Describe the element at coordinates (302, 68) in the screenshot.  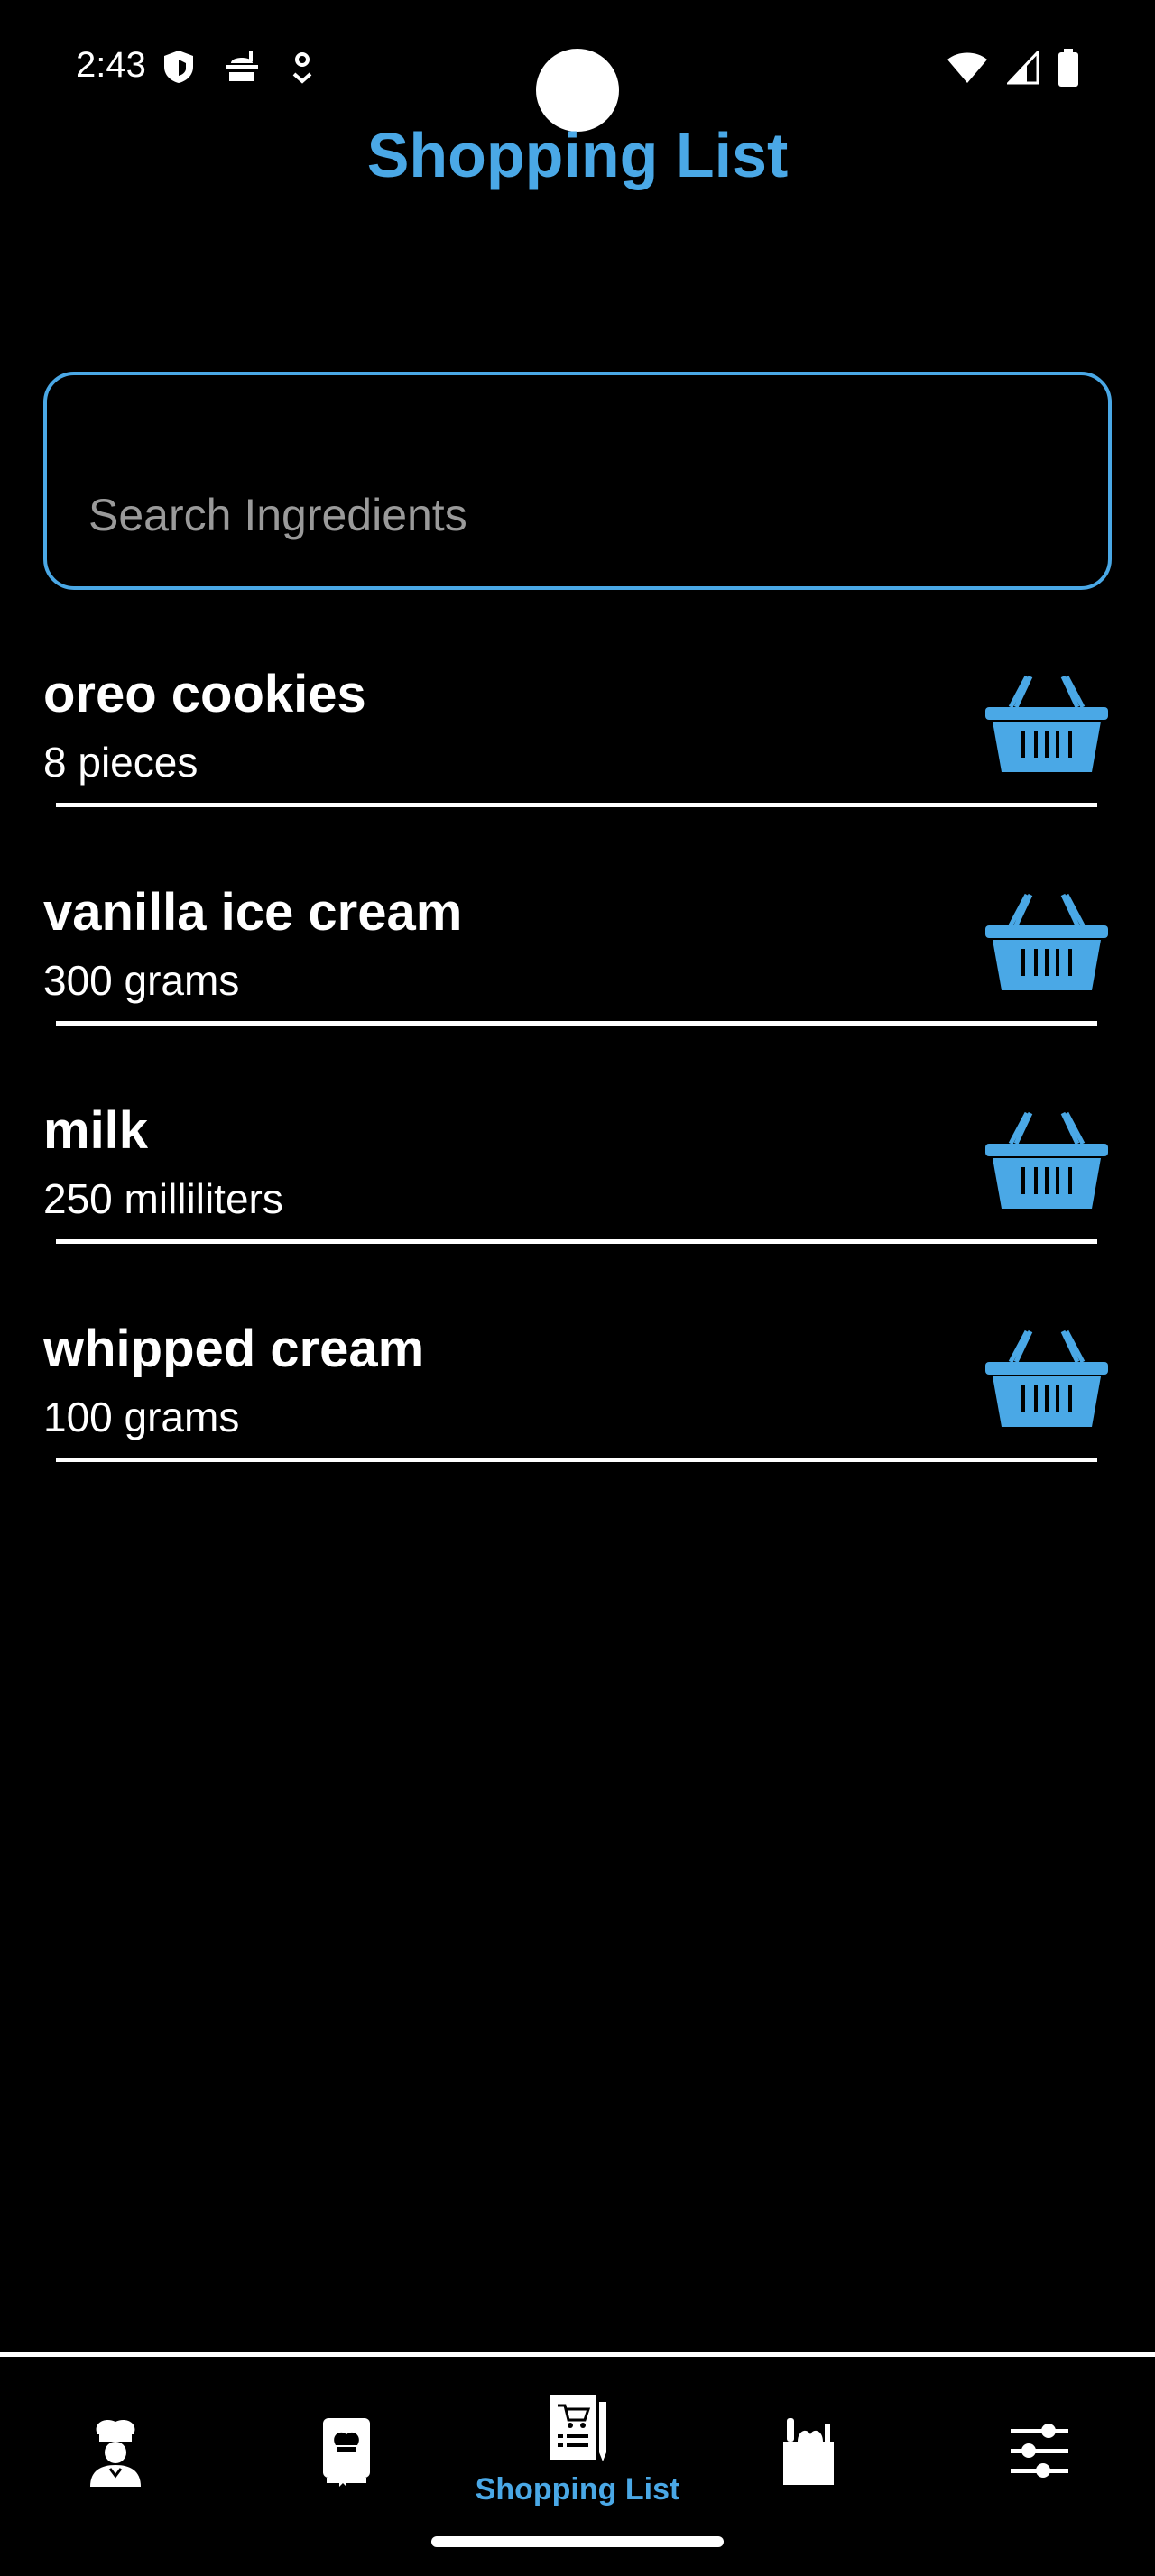
I see `location-icon` at that location.